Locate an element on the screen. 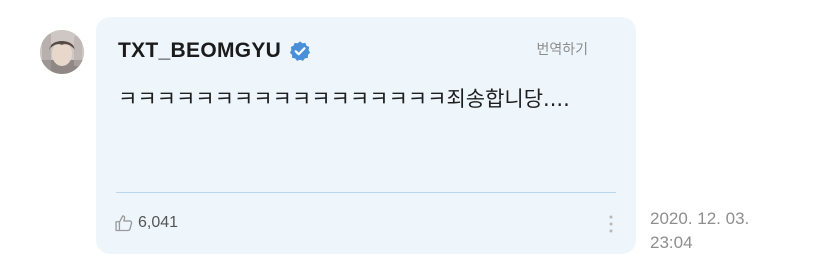 This screenshot has height=267, width=828. avatar is located at coordinates (62, 52).